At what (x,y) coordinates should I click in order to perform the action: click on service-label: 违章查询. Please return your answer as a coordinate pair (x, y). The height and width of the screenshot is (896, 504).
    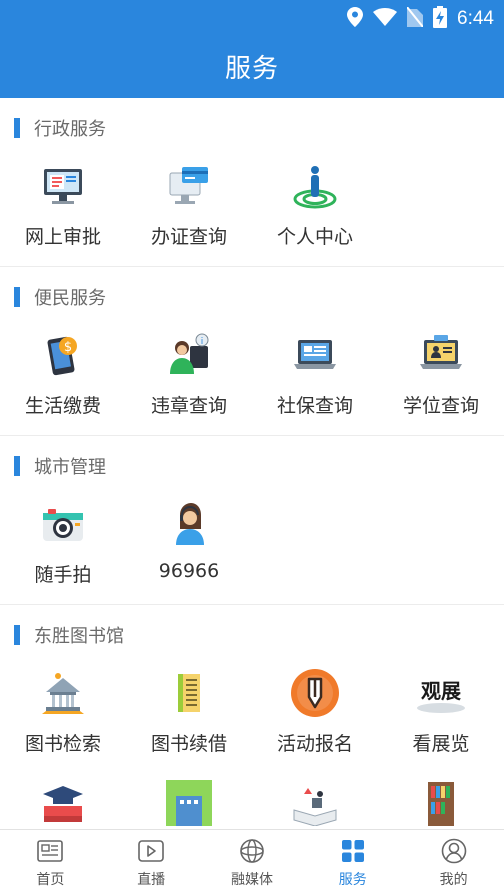
    Looking at the image, I should click on (188, 406).